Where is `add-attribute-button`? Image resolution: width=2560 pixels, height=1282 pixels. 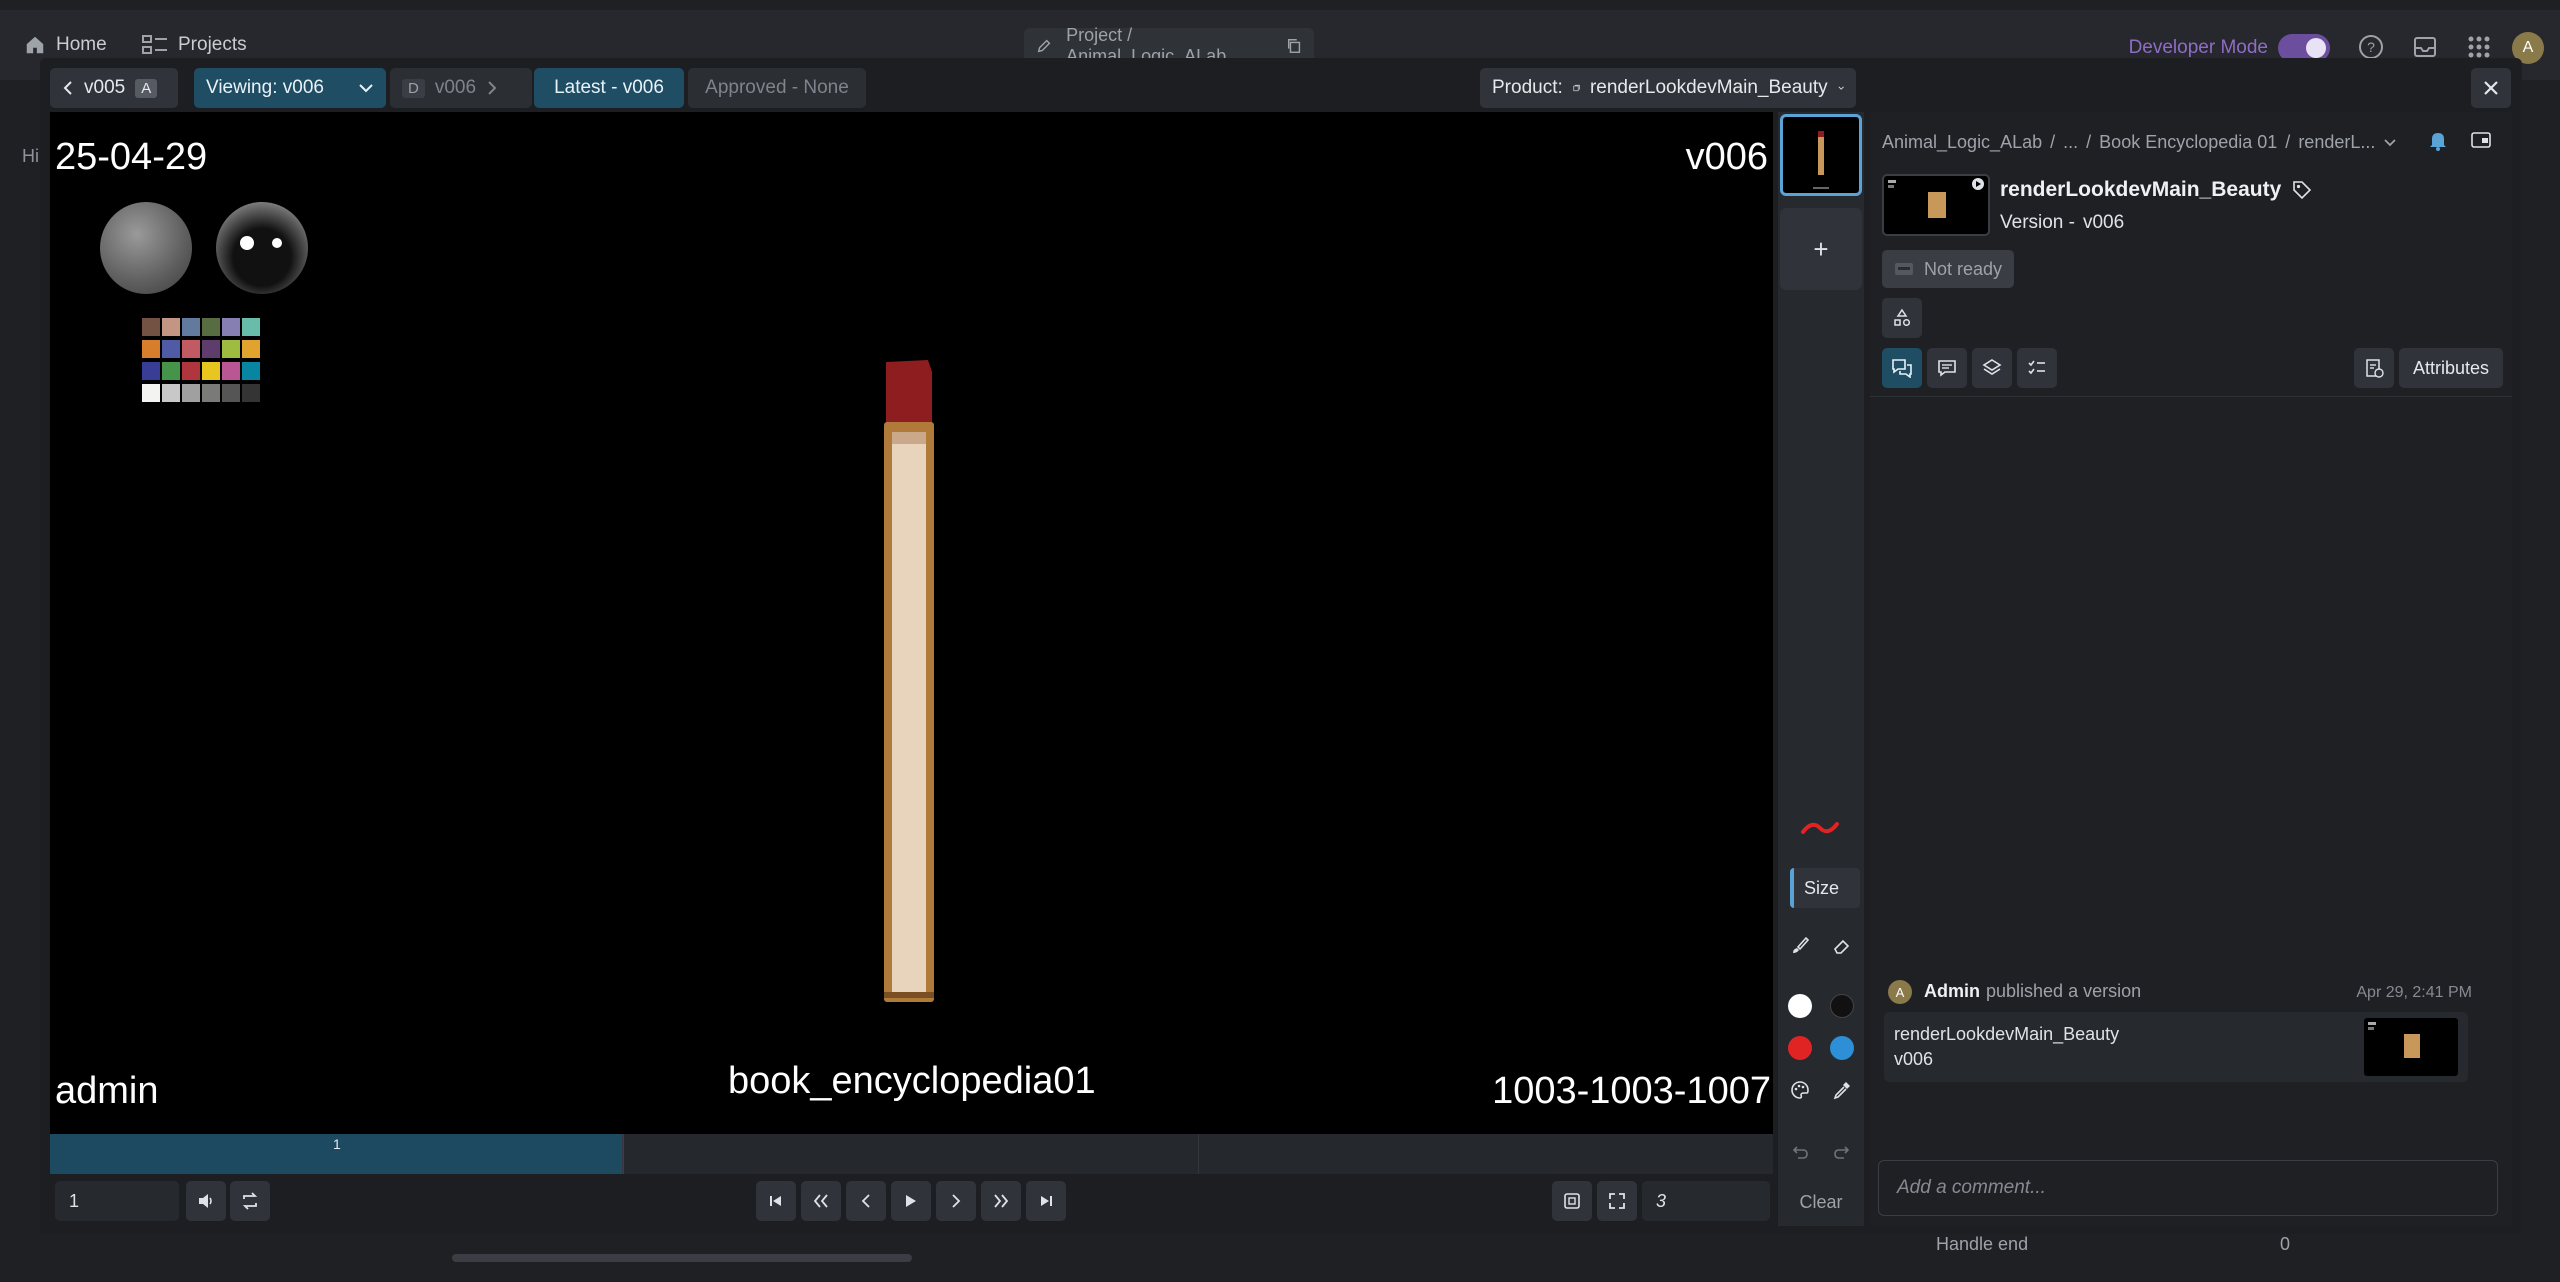 add-attribute-button is located at coordinates (2374, 368).